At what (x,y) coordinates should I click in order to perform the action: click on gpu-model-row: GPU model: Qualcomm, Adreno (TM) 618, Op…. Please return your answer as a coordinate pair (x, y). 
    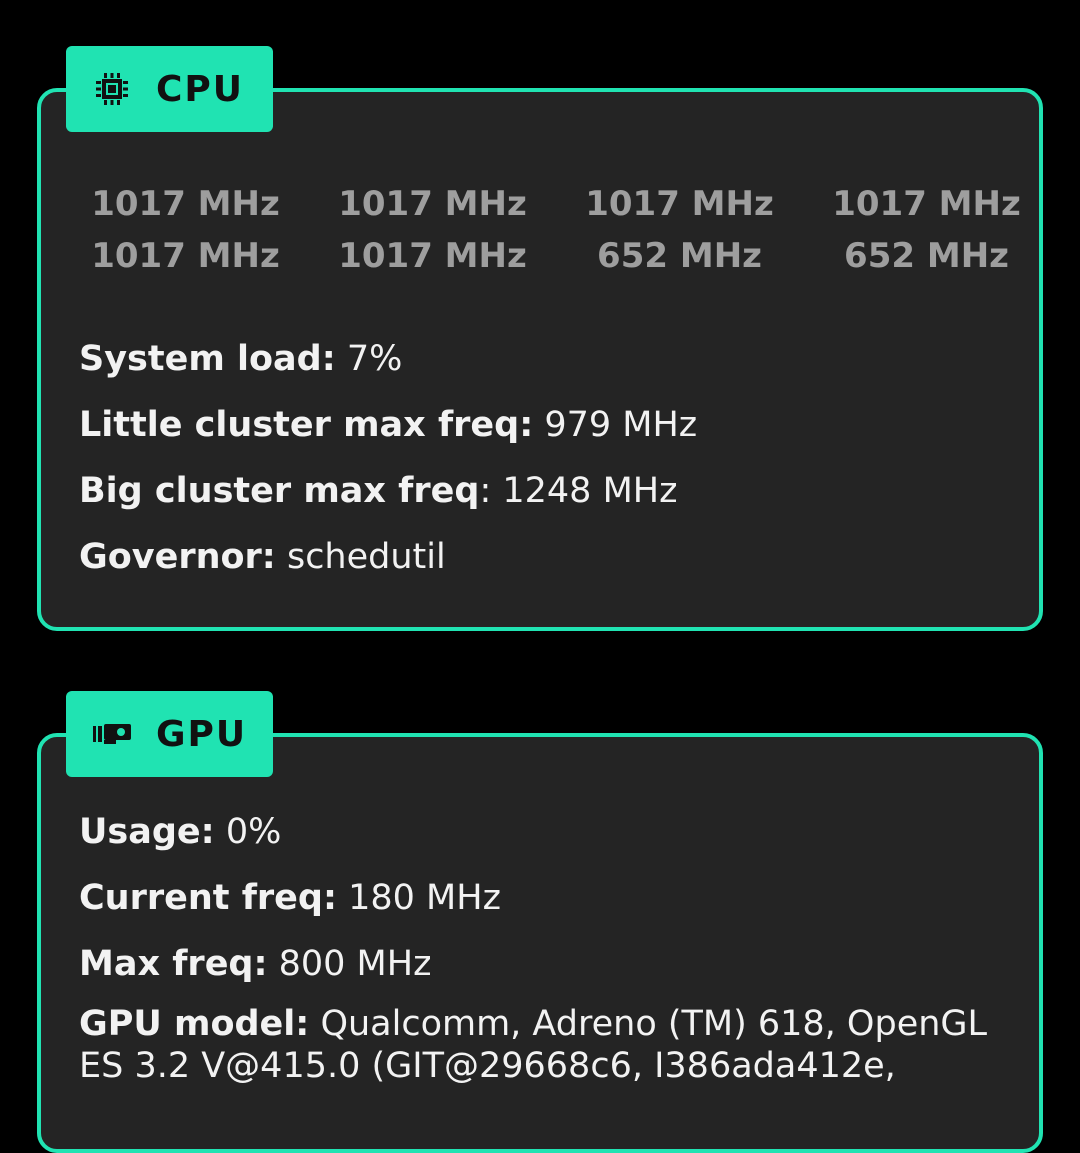
    Looking at the image, I should click on (549, 1045).